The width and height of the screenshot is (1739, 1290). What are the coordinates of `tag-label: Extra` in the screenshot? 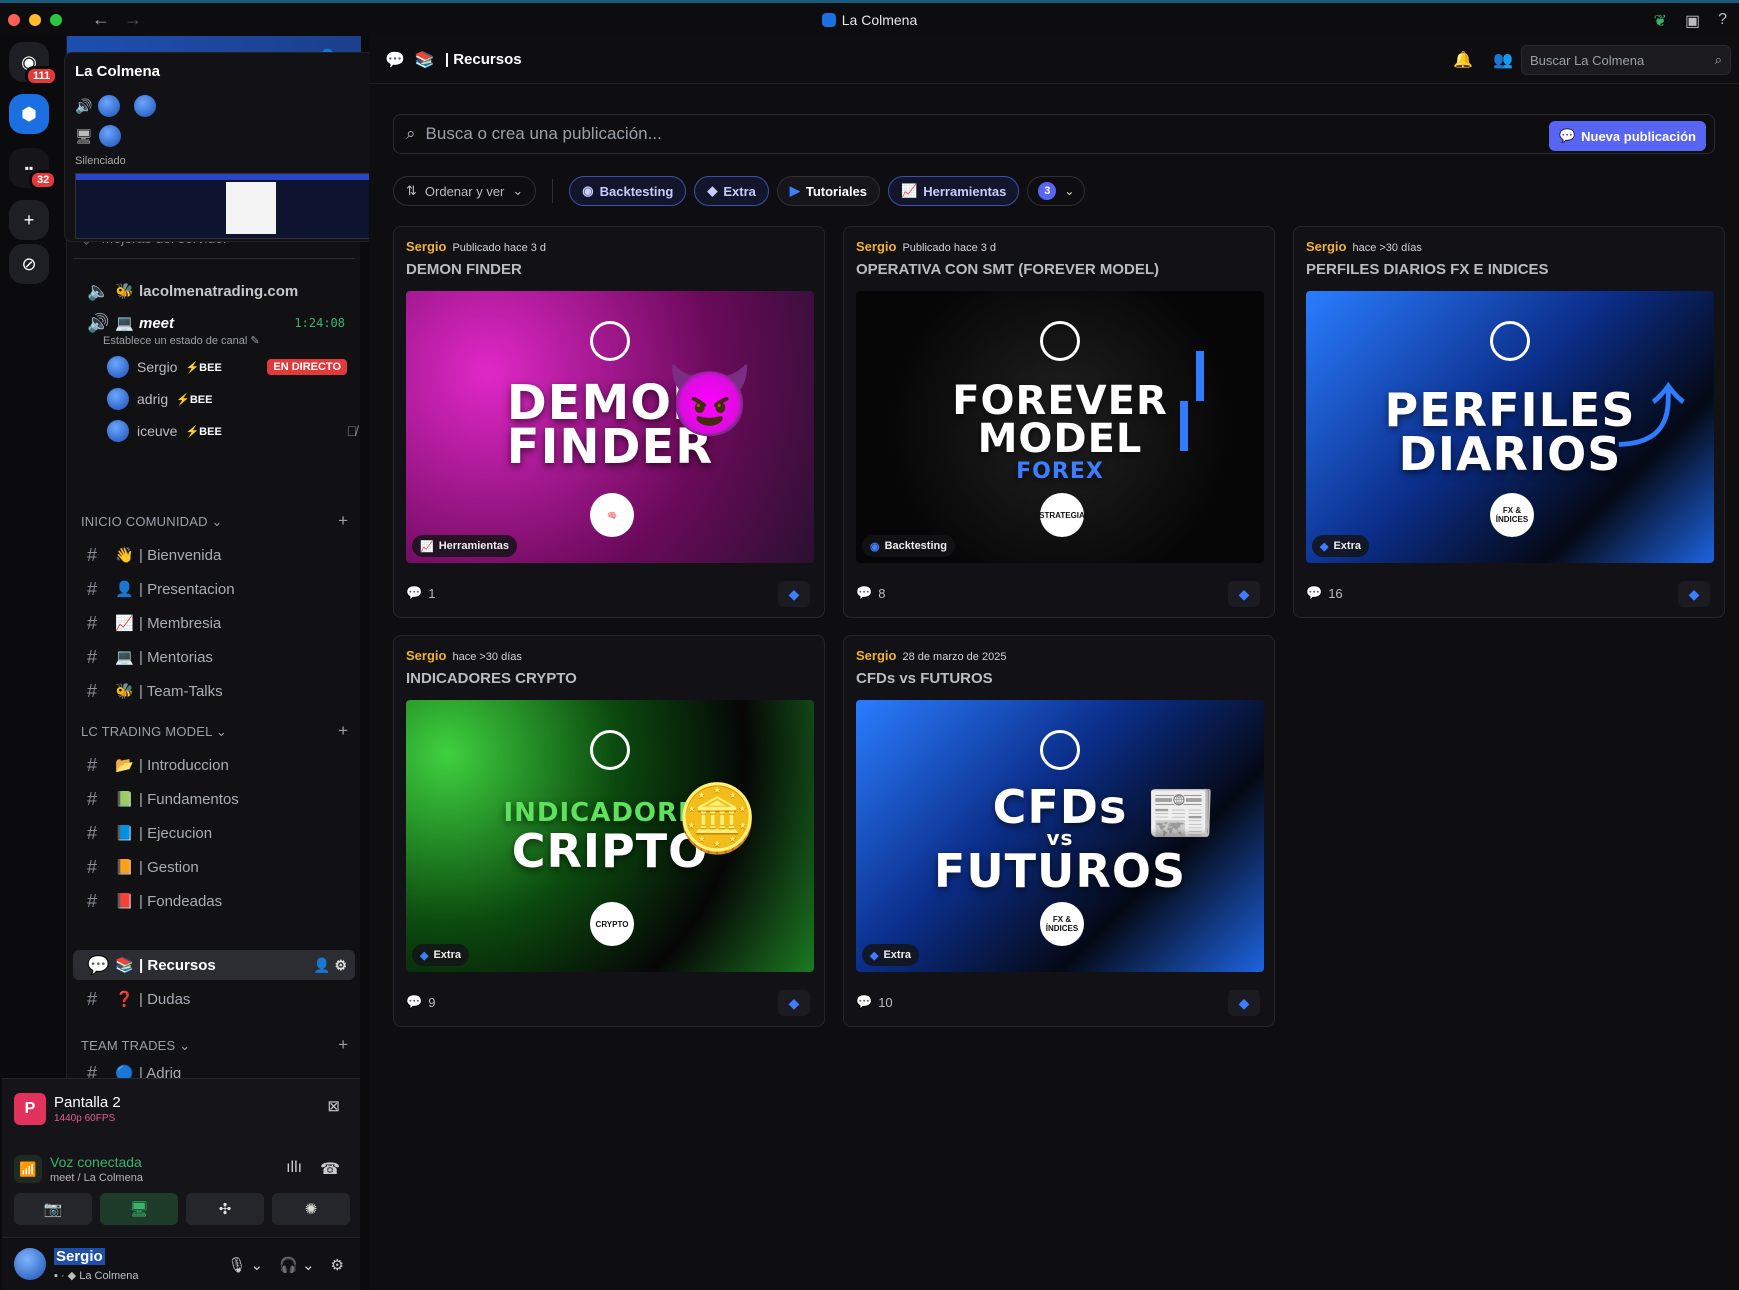 It's located at (739, 191).